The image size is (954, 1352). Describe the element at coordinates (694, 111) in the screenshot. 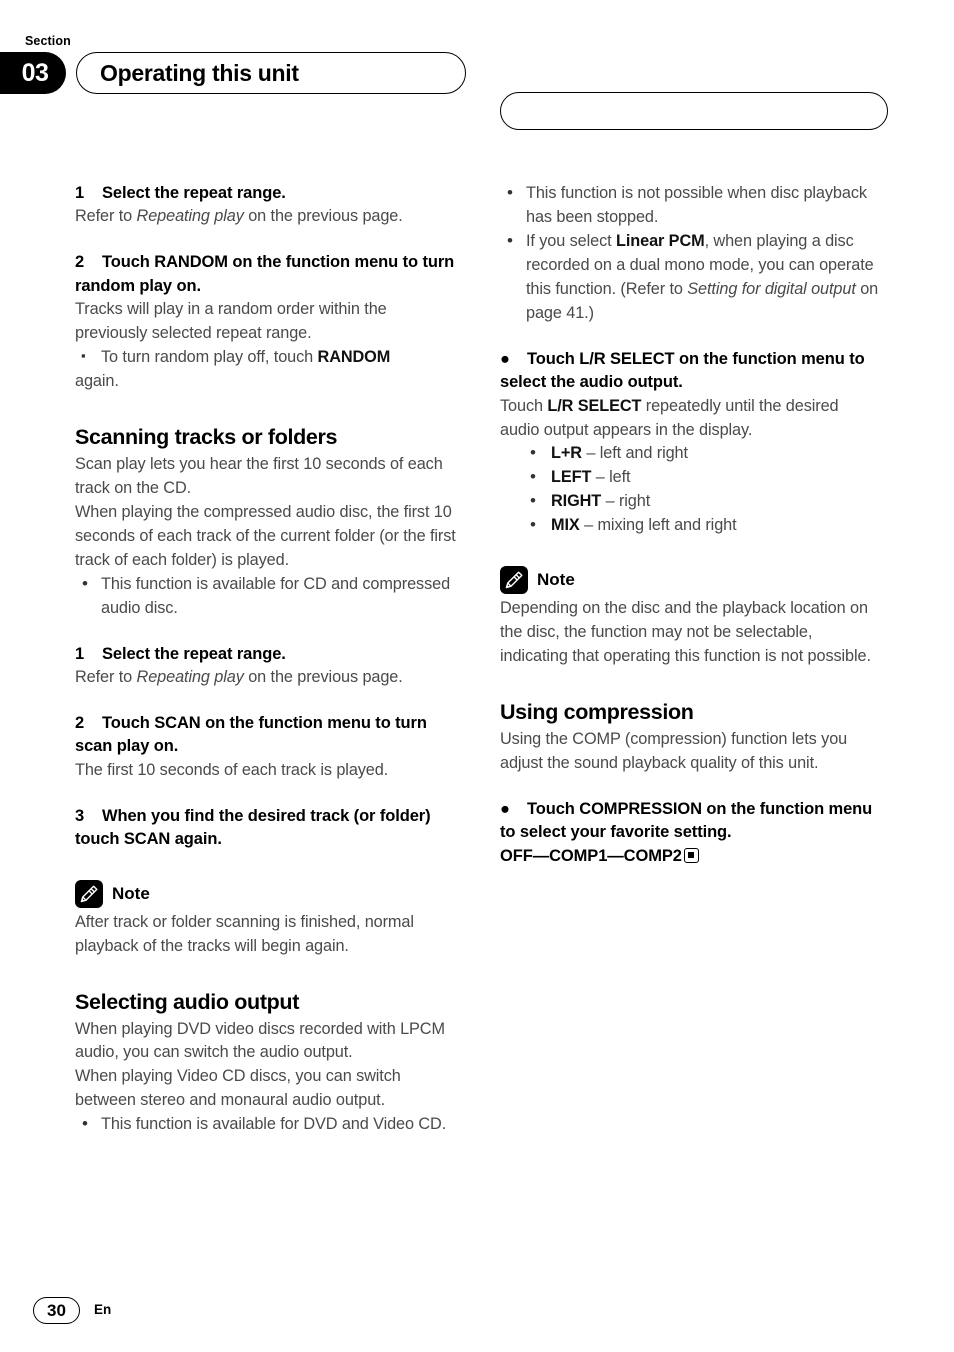

I see `blank-header-pill` at that location.